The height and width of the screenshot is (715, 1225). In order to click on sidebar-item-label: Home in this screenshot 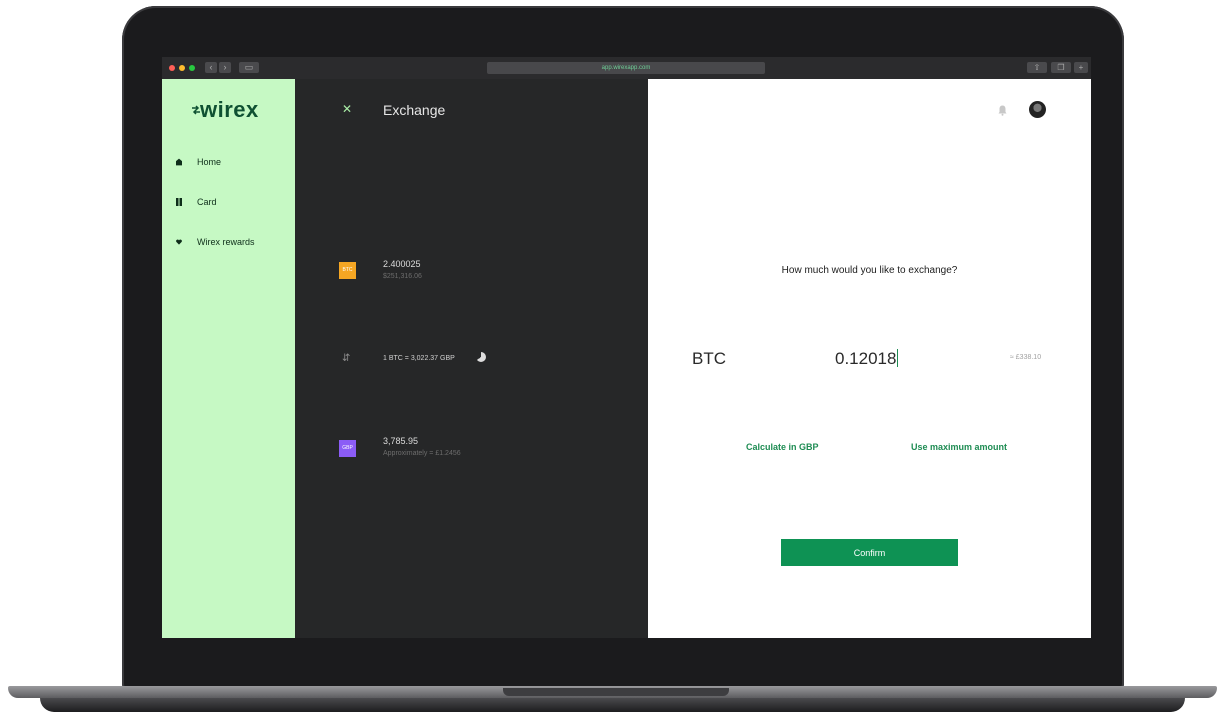, I will do `click(209, 162)`.